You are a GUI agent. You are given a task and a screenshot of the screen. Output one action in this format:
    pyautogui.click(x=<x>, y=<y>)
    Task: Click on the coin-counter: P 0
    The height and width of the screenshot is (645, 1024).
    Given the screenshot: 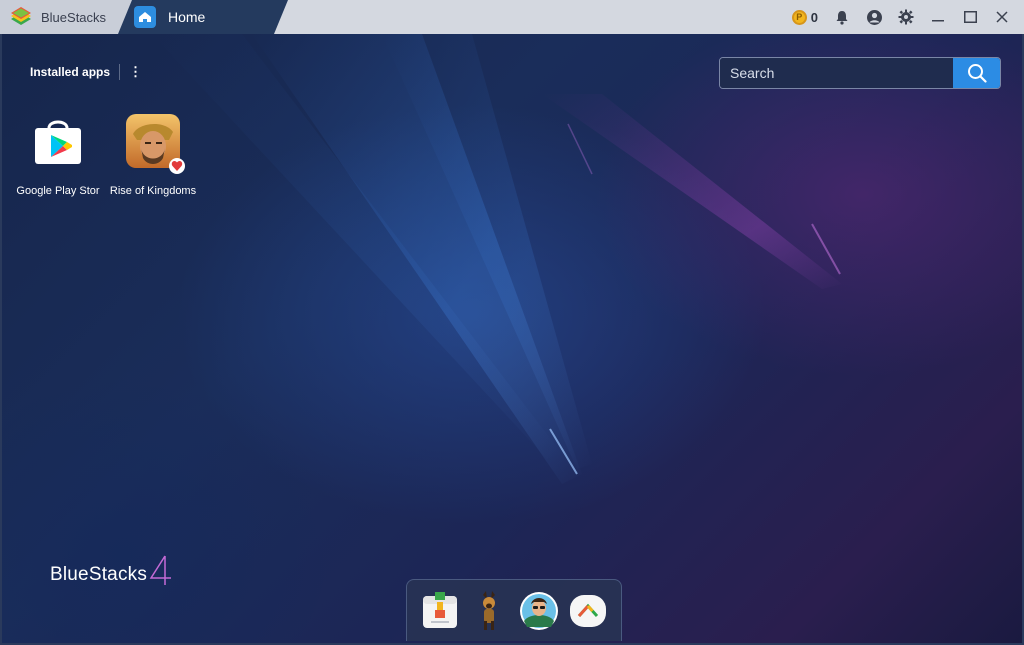 What is the action you would take?
    pyautogui.click(x=804, y=17)
    